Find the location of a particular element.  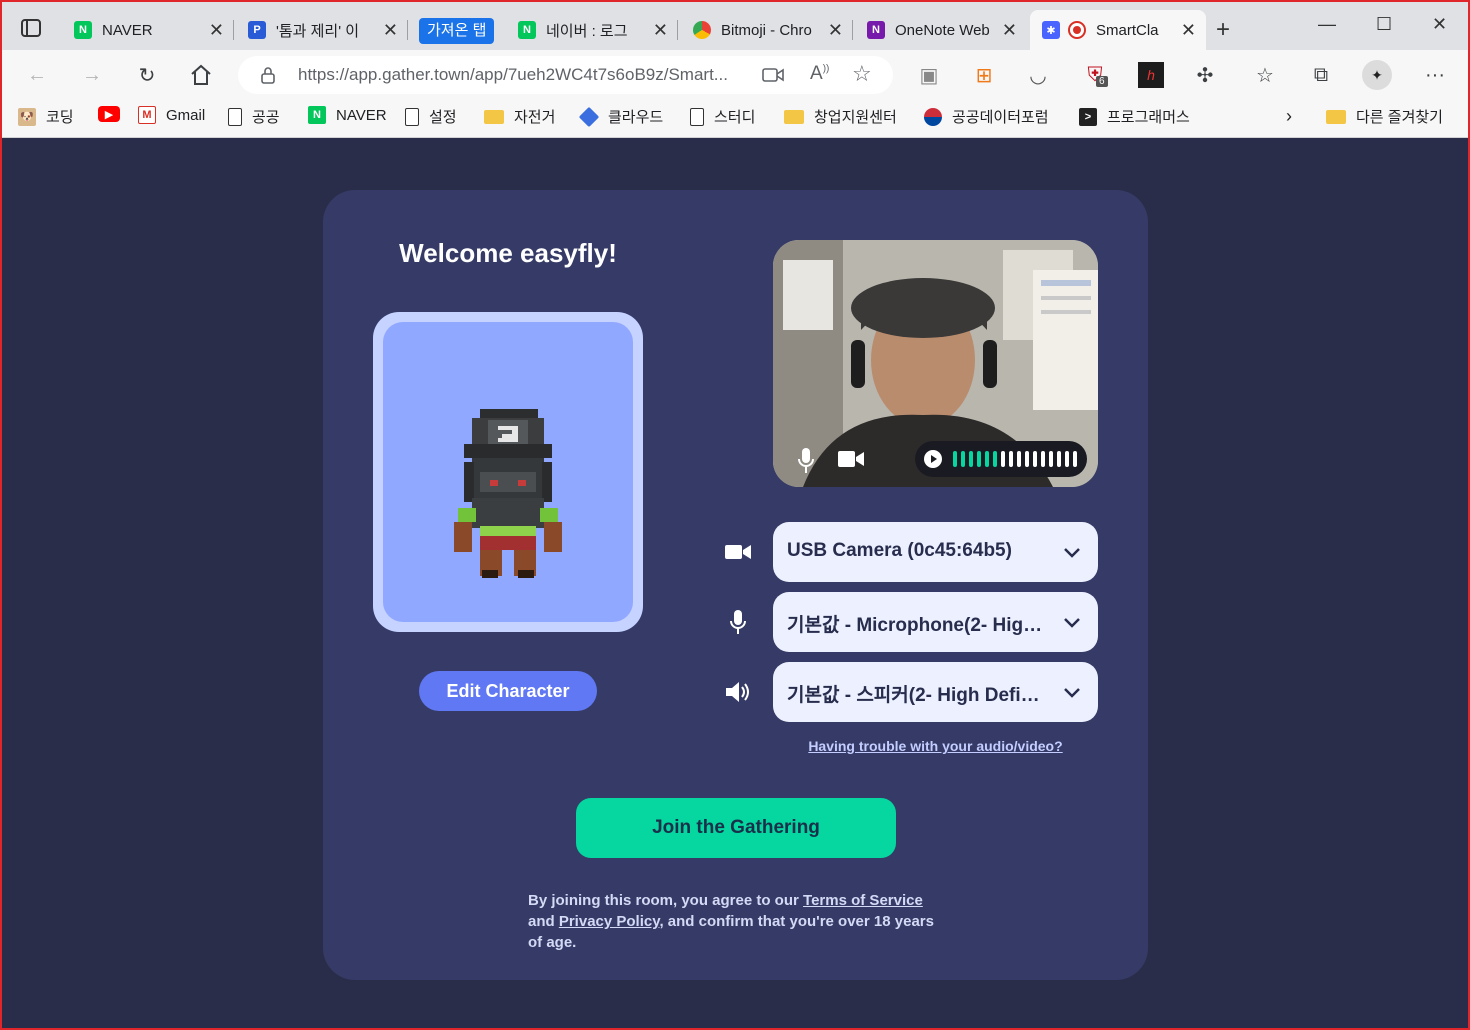

bookmark-item: 자전거 is located at coordinates (519, 116).